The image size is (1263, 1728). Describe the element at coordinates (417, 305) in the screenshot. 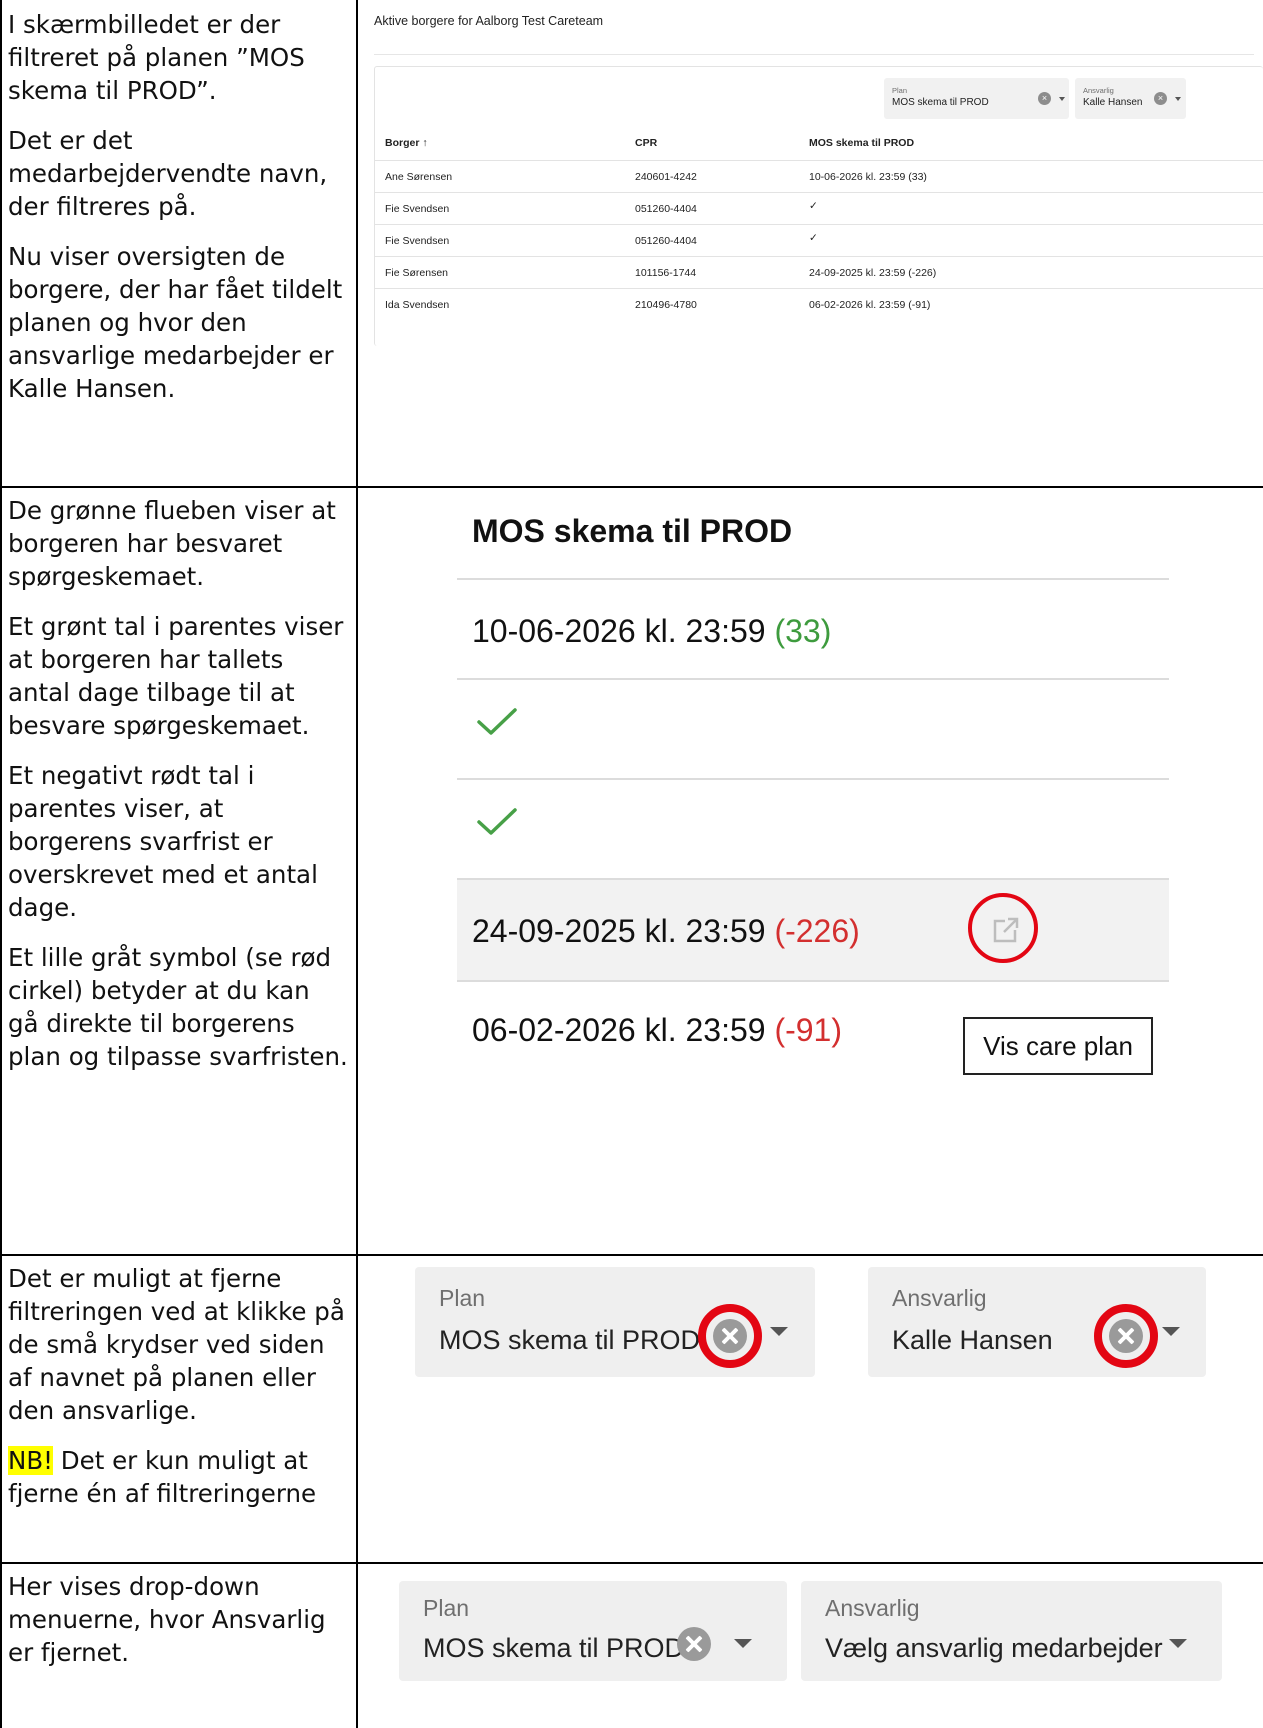

I see `citizen-name: Ida Svendsen` at that location.